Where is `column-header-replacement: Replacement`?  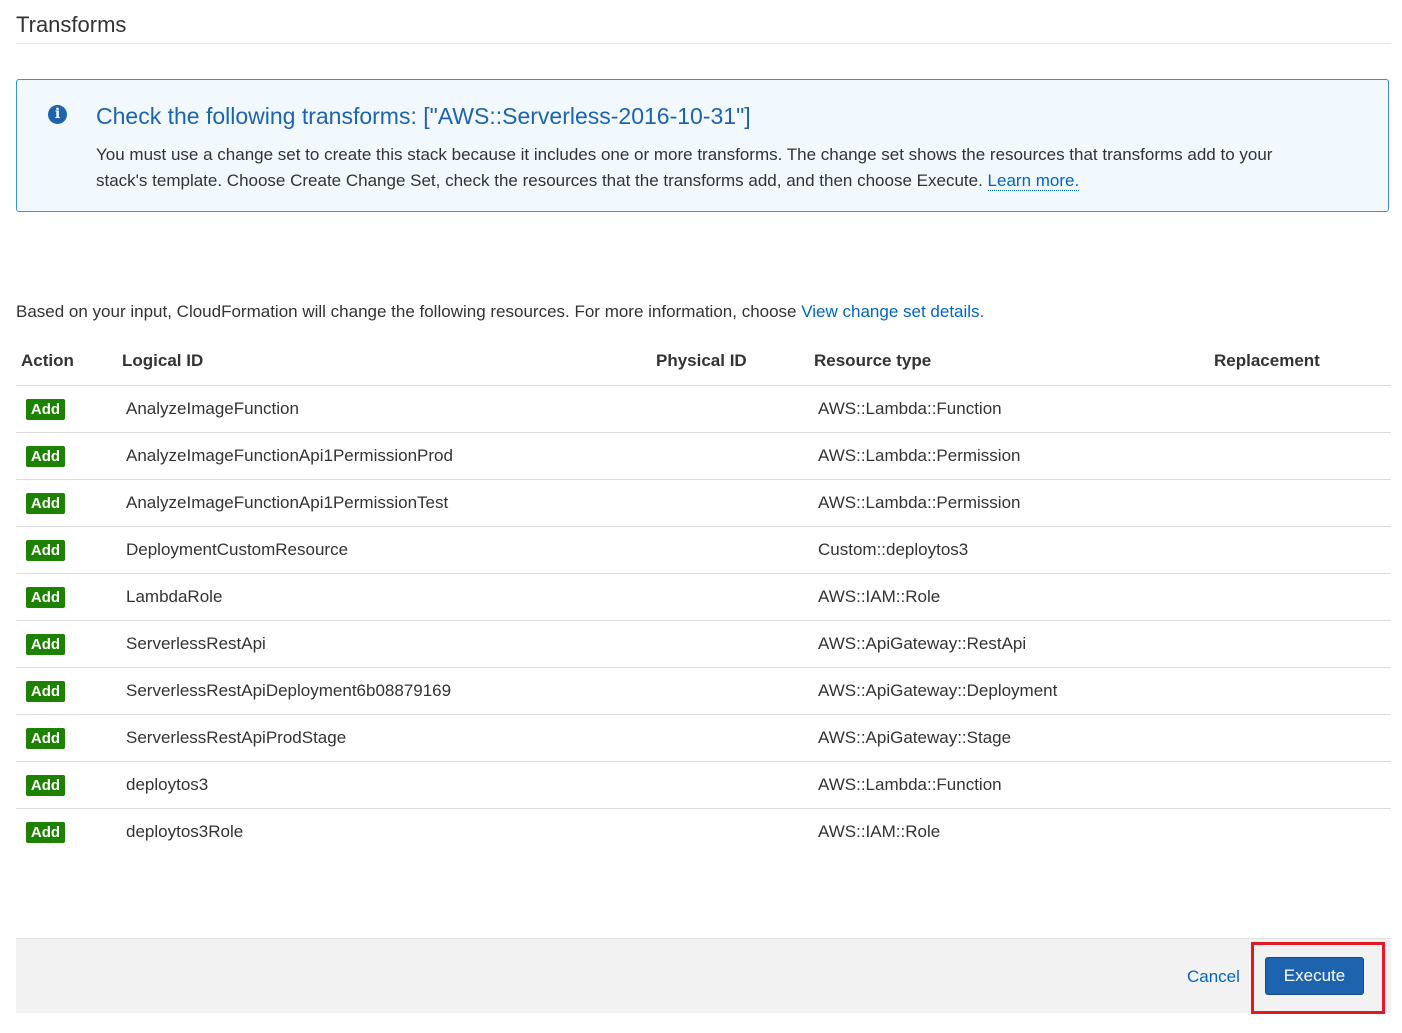
column-header-replacement: Replacement is located at coordinates (1267, 360).